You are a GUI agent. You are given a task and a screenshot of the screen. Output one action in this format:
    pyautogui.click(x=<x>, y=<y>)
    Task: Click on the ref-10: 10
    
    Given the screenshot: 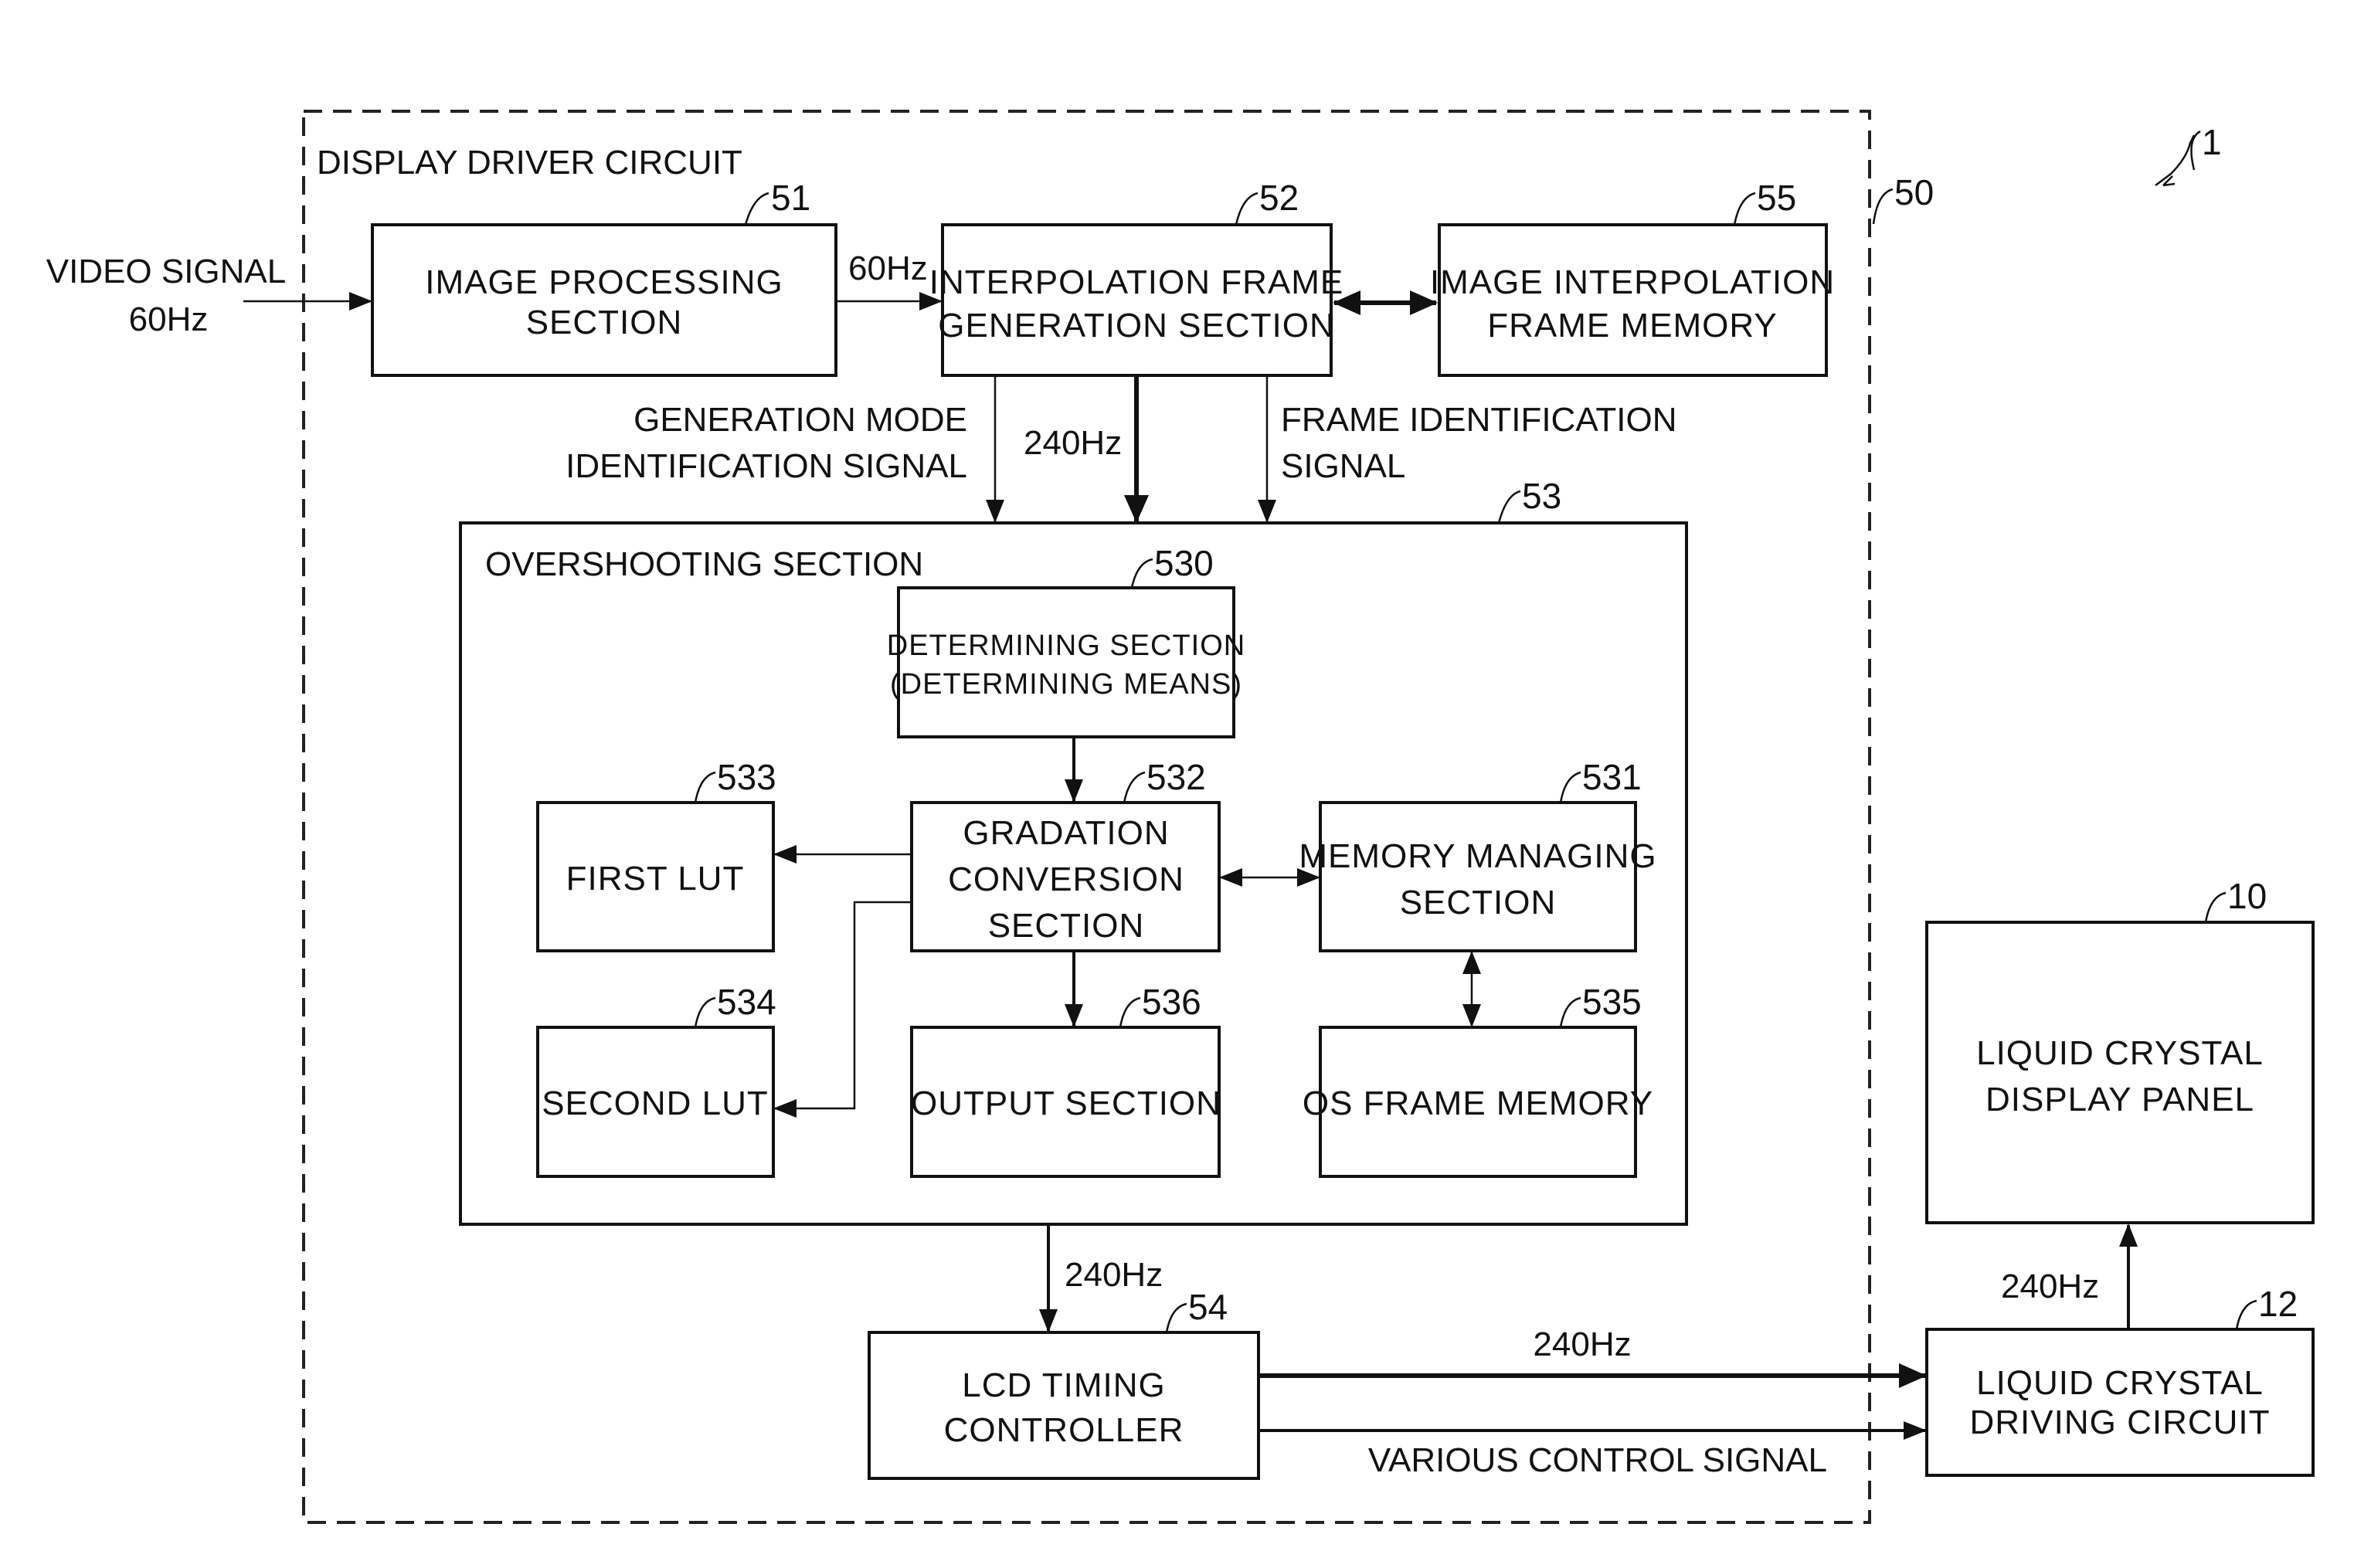 What is the action you would take?
    pyautogui.click(x=2247, y=896)
    